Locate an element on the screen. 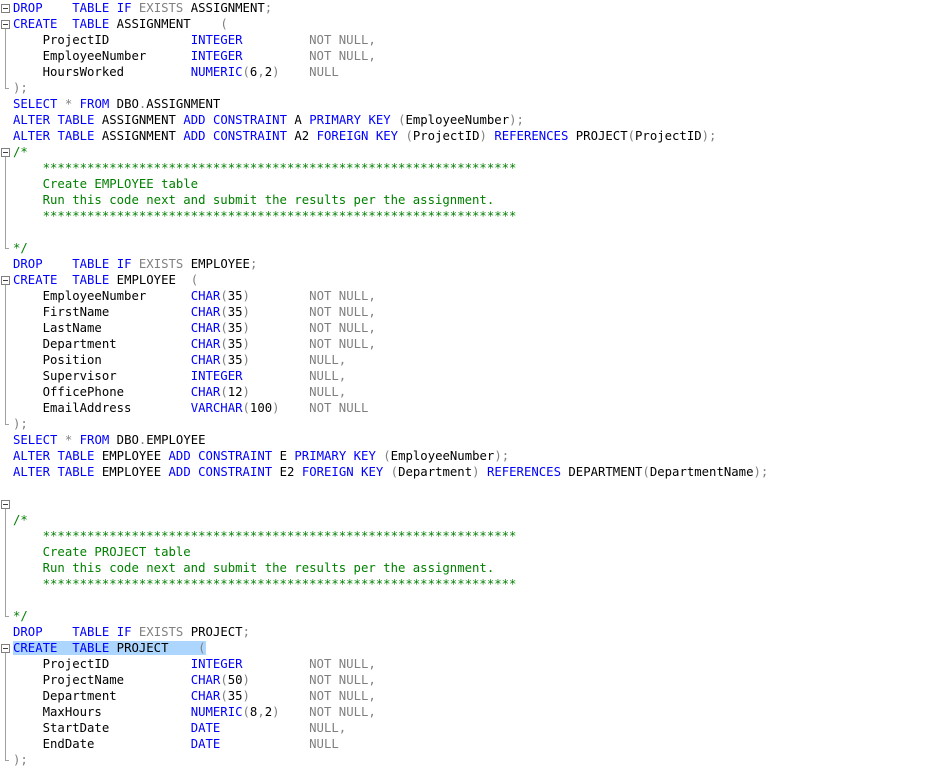 Image resolution: width=942 pixels, height=768 pixels. code-token: */ is located at coordinates (20, 248).